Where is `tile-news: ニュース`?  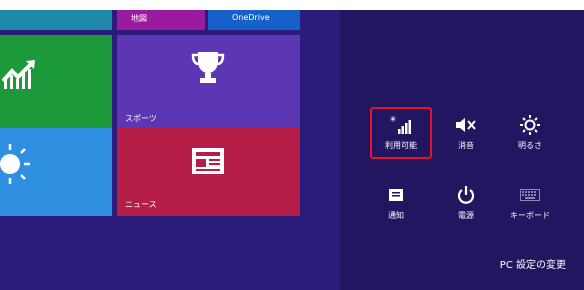 tile-news: ニュース is located at coordinates (208, 172).